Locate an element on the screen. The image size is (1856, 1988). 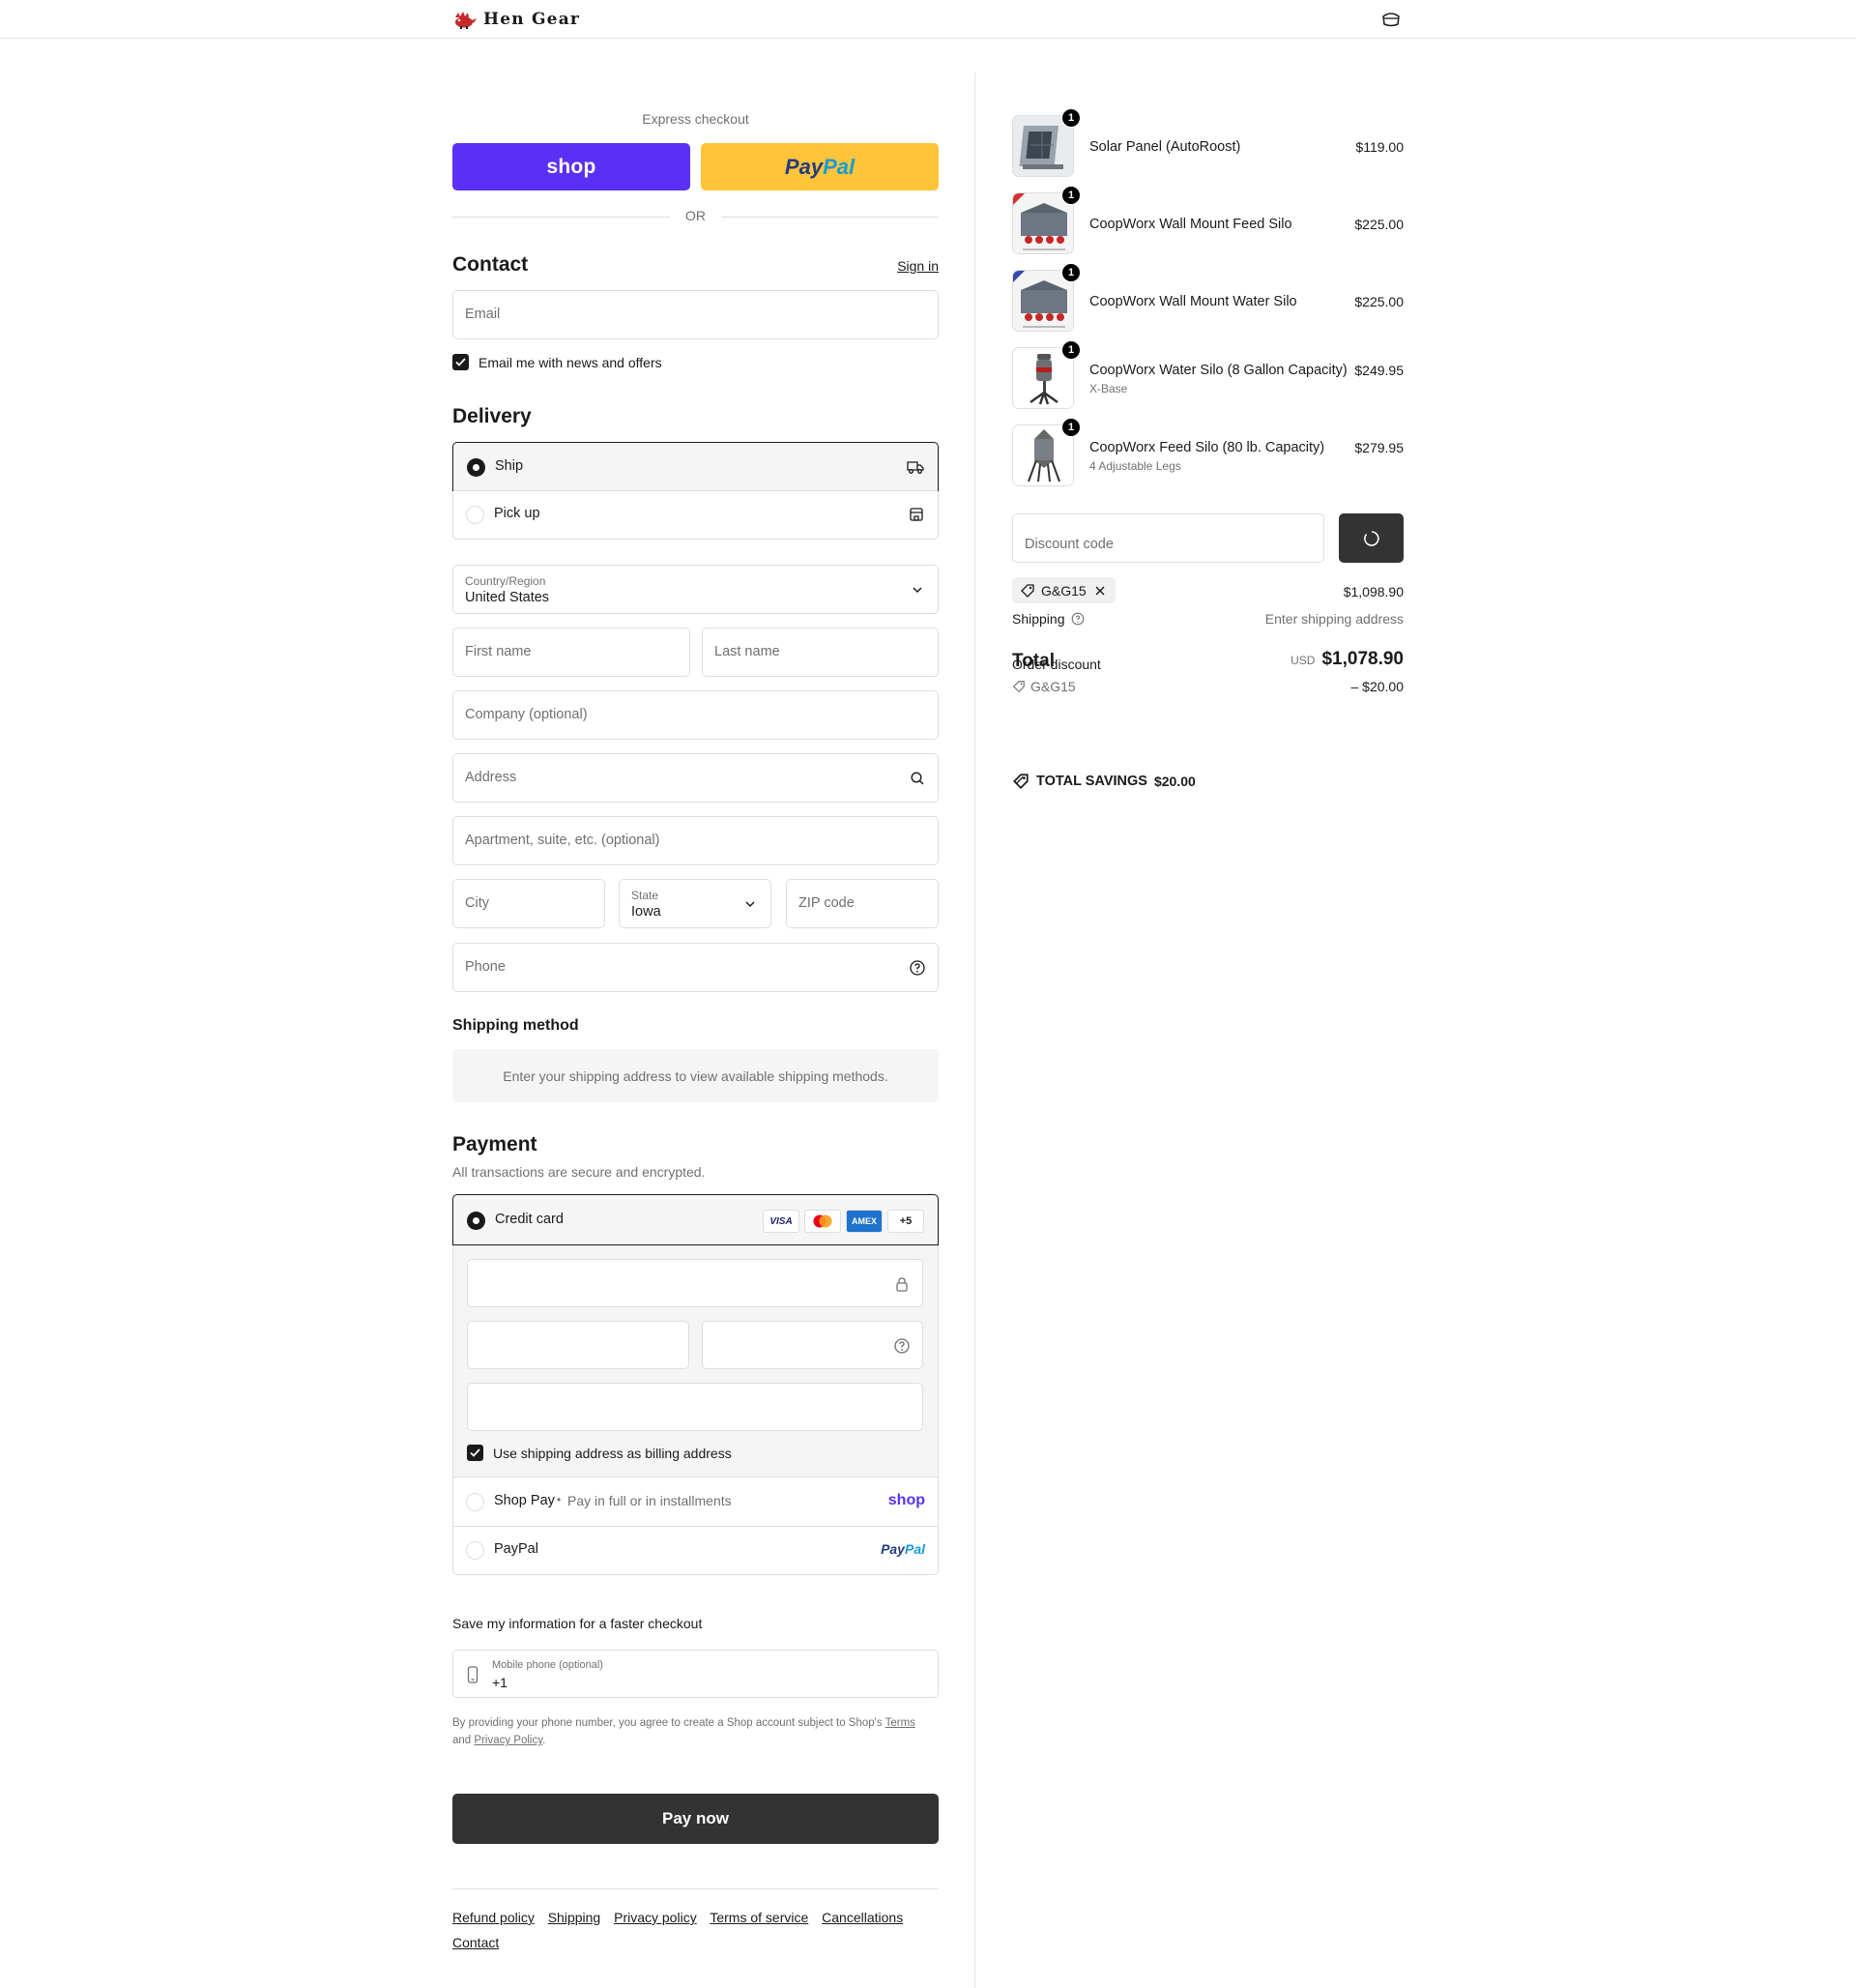
credit-card-form: Use shipping address as billing address is located at coordinates (695, 1361).